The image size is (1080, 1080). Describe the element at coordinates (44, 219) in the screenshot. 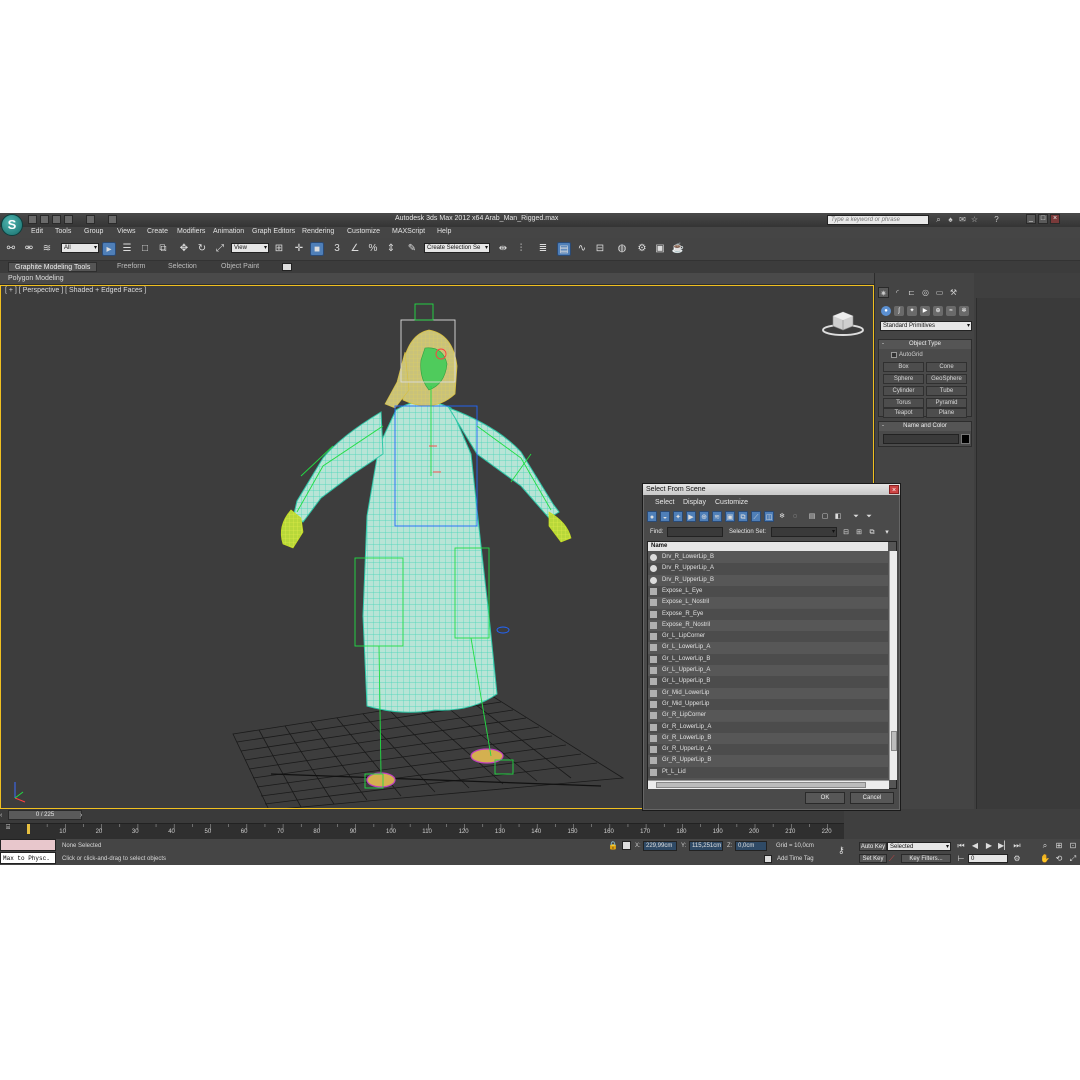

I see `open-file-icon` at that location.